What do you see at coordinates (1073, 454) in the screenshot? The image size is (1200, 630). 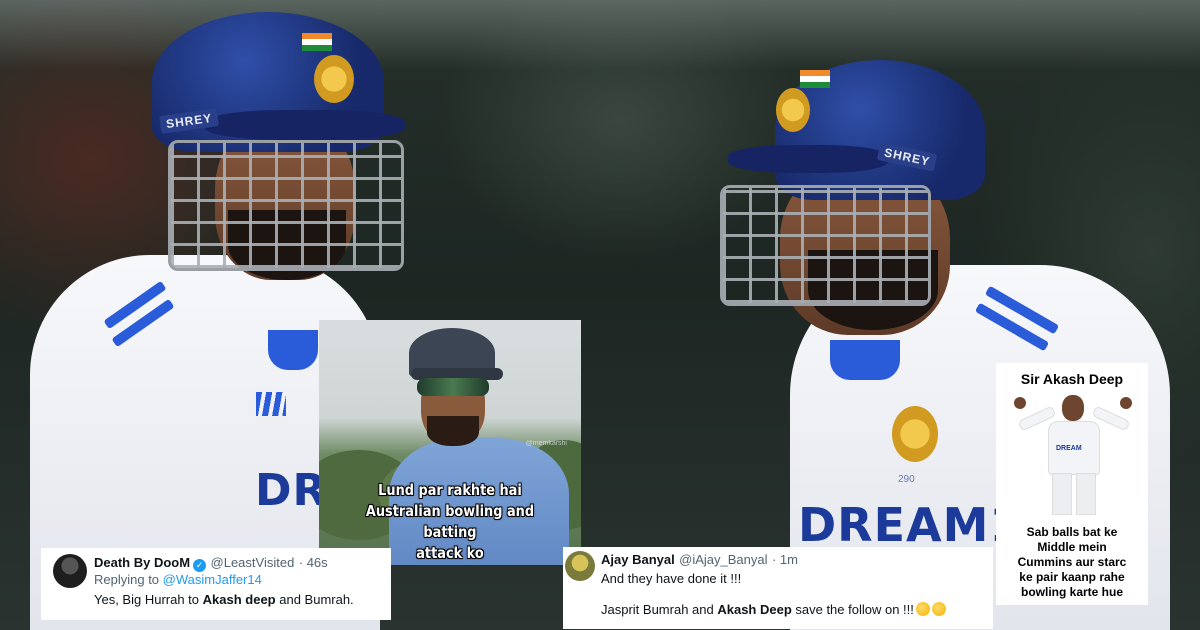 I see `celebrating-player-figure: DREAM` at bounding box center [1073, 454].